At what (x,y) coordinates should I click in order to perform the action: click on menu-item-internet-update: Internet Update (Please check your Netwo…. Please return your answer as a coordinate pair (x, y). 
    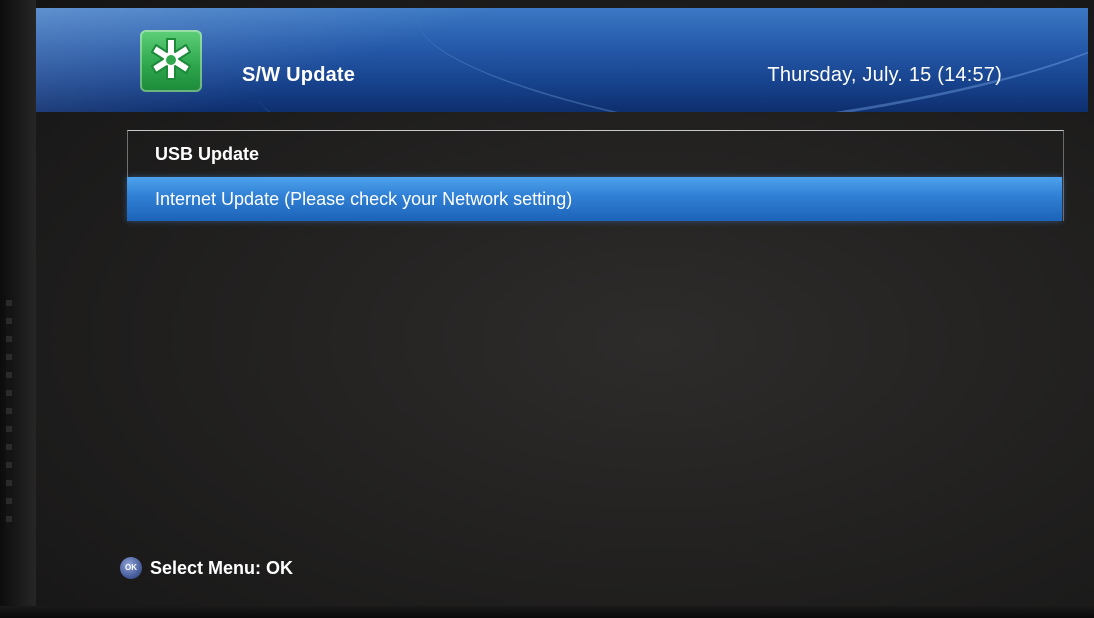
    Looking at the image, I should click on (594, 199).